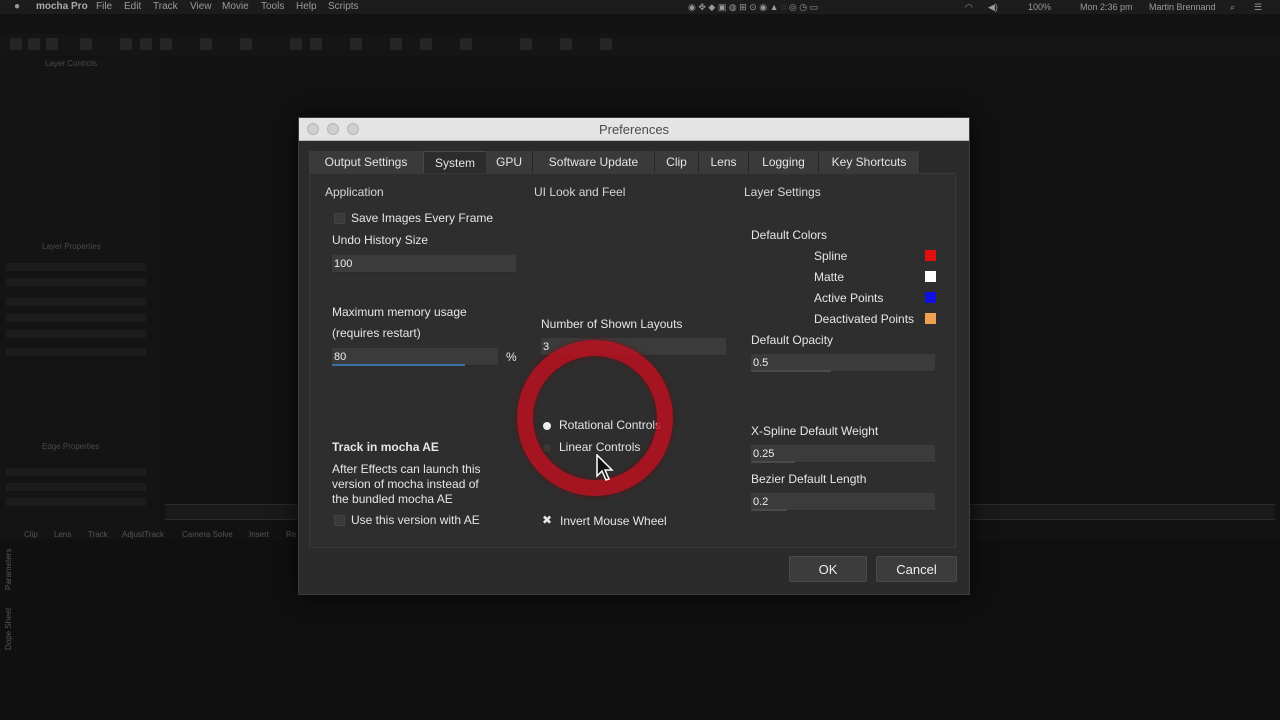 This screenshot has width=1280, height=720. Describe the element at coordinates (753, 7) in the screenshot. I see `status-icons: ◉ ✥ ◆ ▣ ◍ ⊞ ⊙ ◉ ▲ ◌ ◎ ◷ ▭` at that location.